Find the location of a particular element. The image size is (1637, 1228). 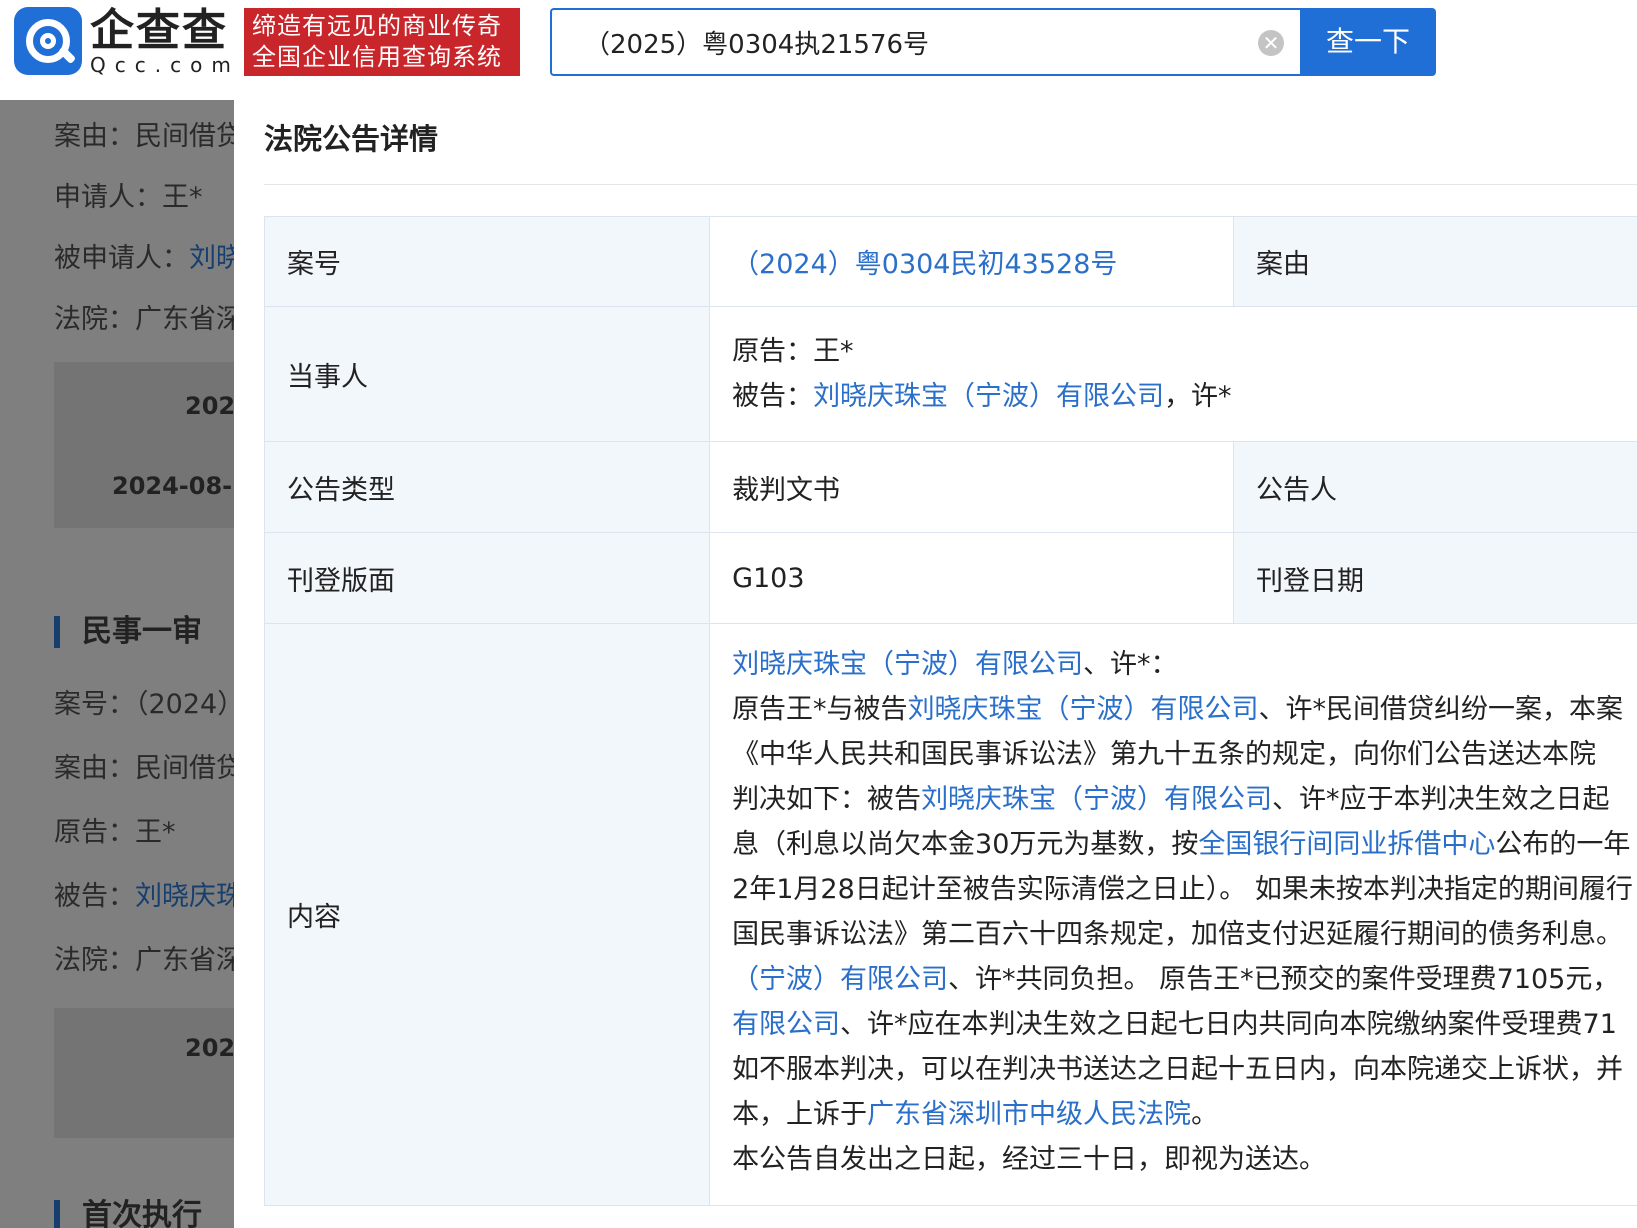

plaintiff-prefix: 原告： is located at coordinates (773, 351).